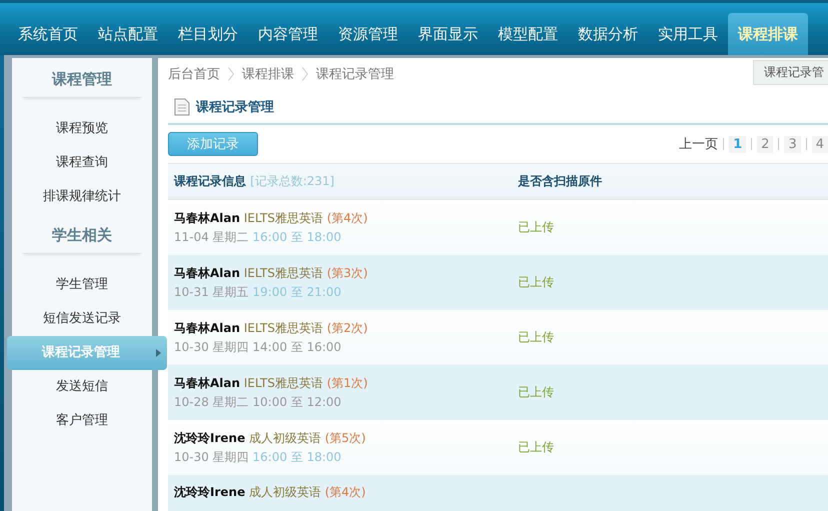  I want to click on sidebar-heading: 学生相关, so click(82, 240).